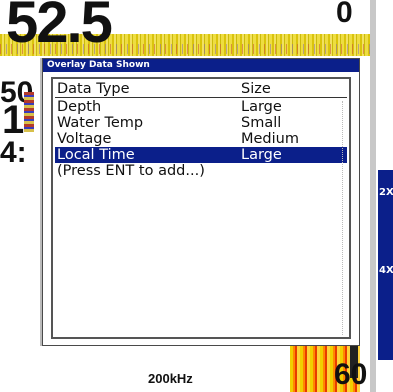  What do you see at coordinates (100, 123) in the screenshot?
I see `list-item-type: Water Temp` at bounding box center [100, 123].